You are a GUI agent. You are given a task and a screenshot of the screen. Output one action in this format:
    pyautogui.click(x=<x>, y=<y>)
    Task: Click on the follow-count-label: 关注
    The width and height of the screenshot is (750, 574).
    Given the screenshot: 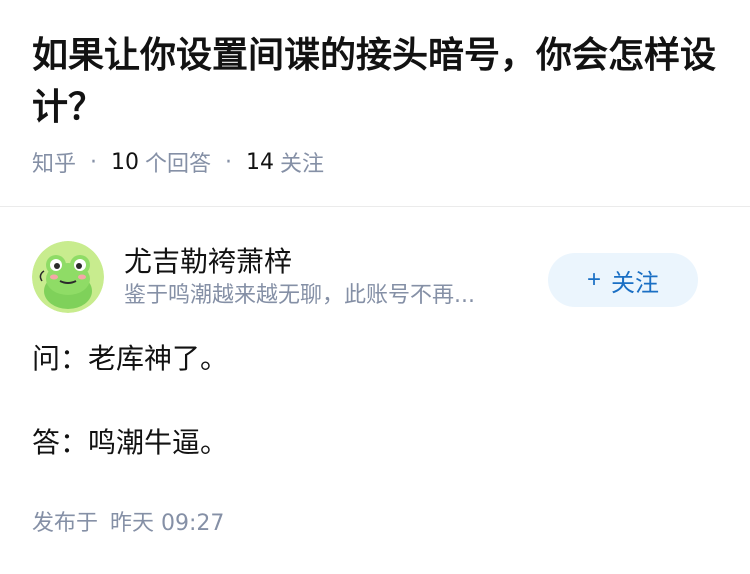 What is the action you would take?
    pyautogui.click(x=302, y=162)
    